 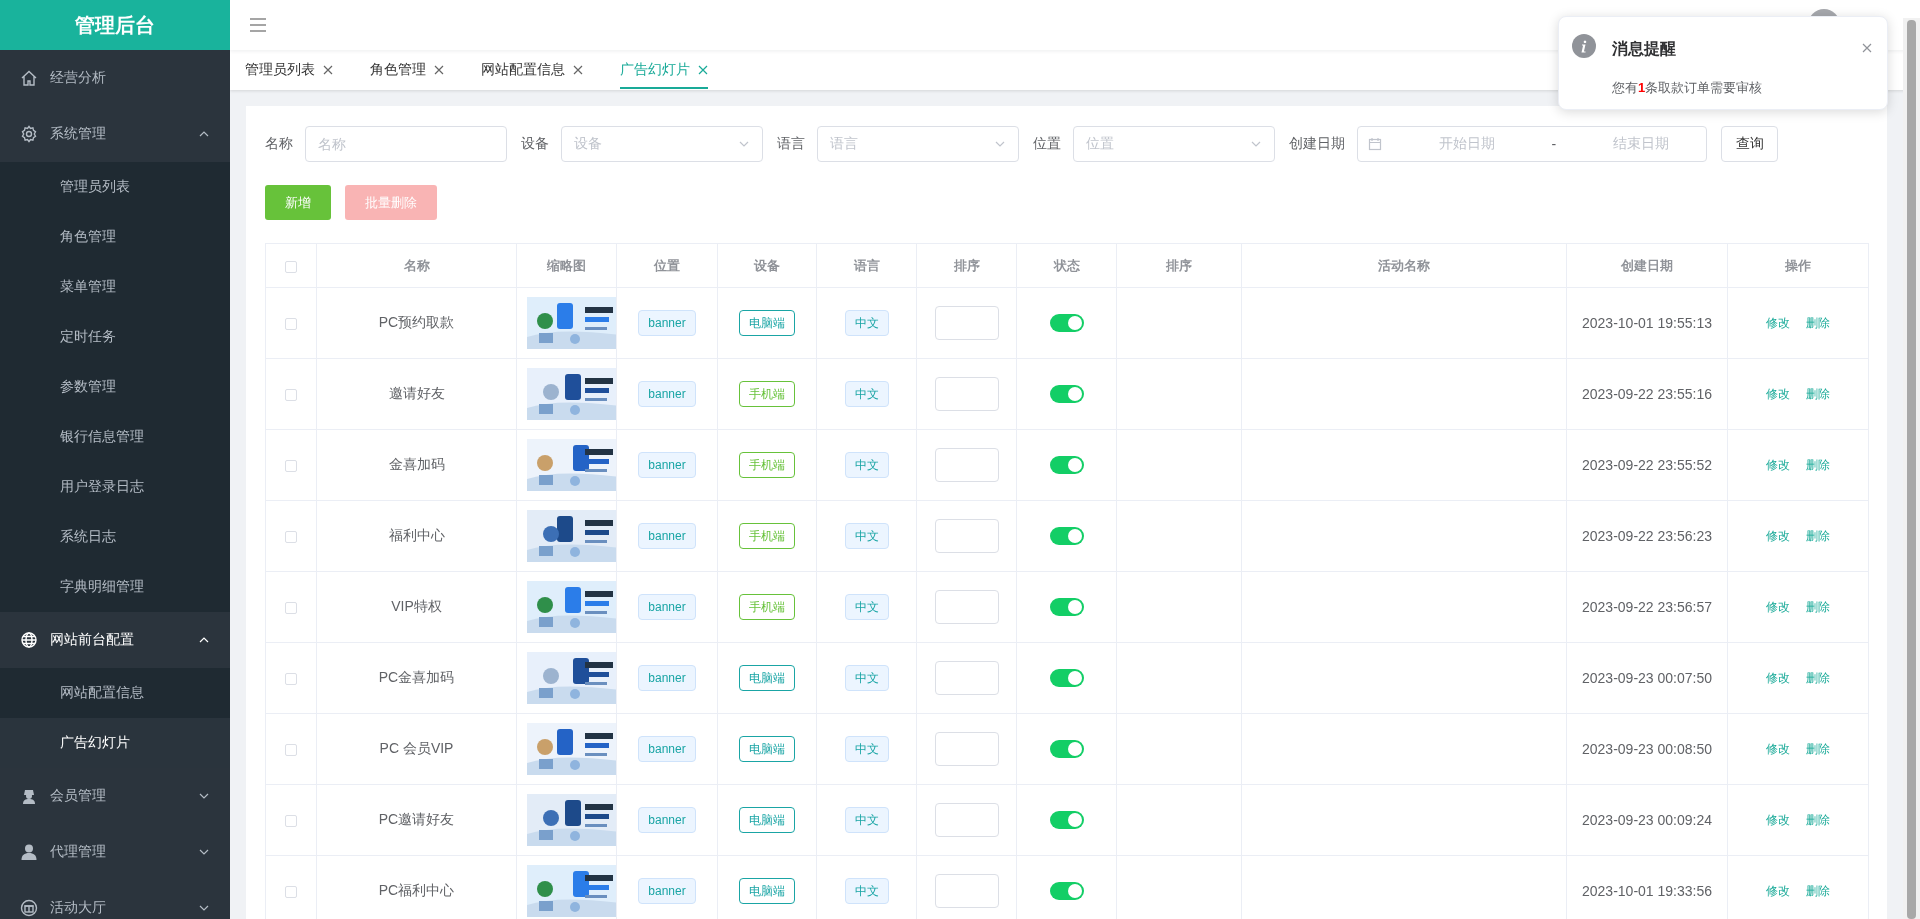 What do you see at coordinates (416, 890) in the screenshot?
I see `table-cell: PC福利中心` at bounding box center [416, 890].